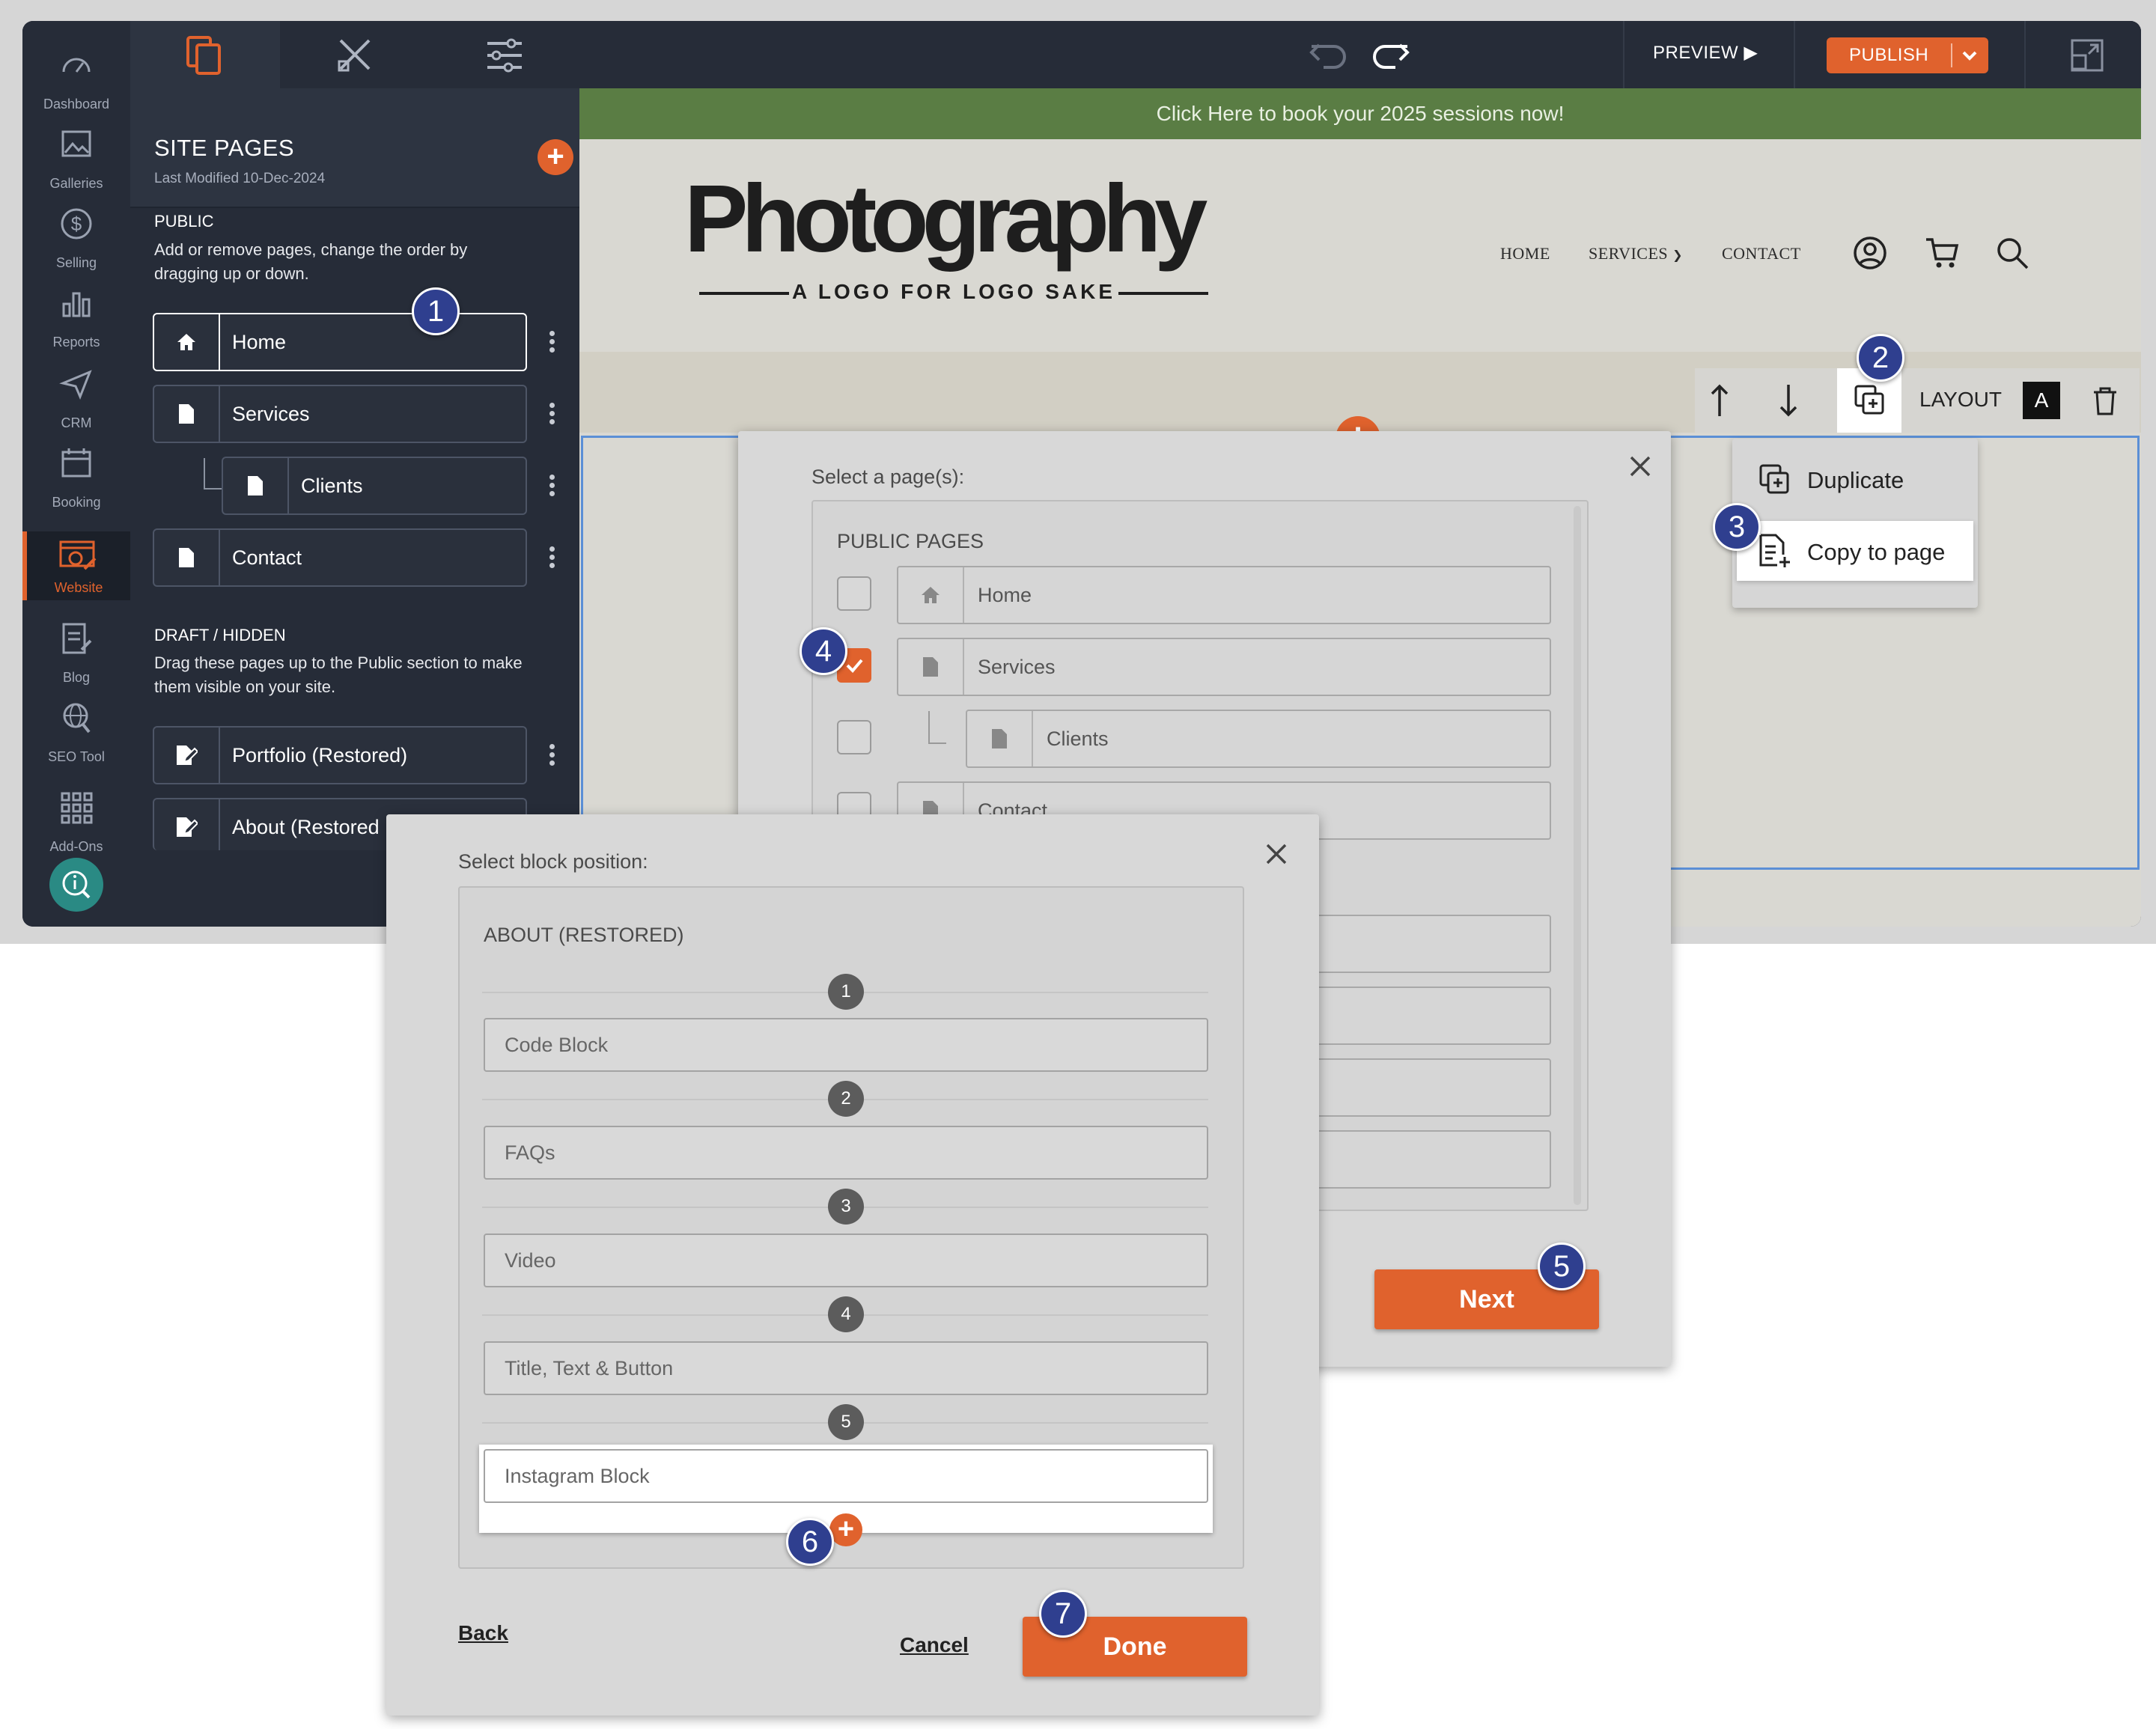  I want to click on back-link: Back, so click(483, 1633).